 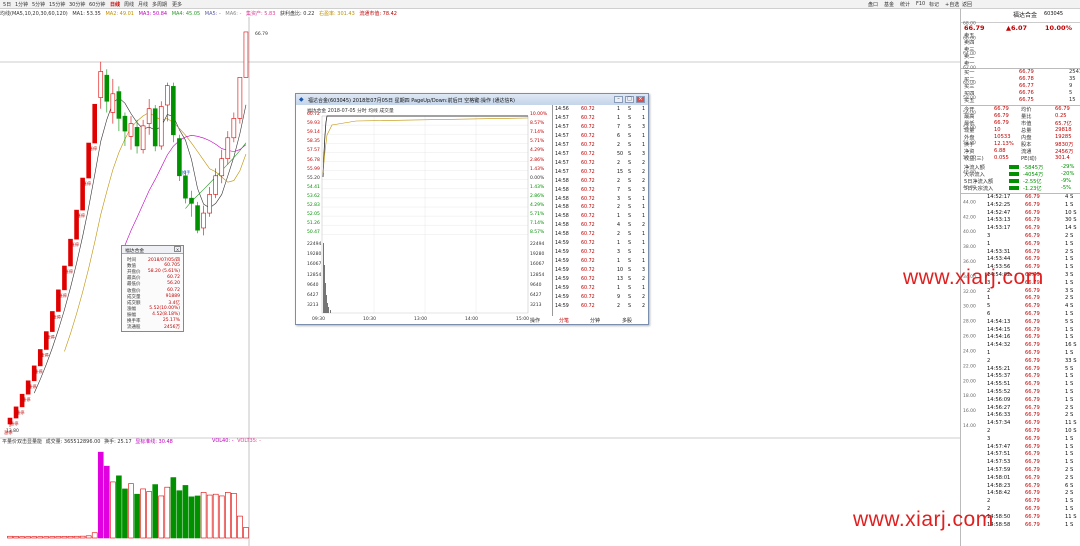 I want to click on period-15min: 15分钟, so click(x=57, y=4).